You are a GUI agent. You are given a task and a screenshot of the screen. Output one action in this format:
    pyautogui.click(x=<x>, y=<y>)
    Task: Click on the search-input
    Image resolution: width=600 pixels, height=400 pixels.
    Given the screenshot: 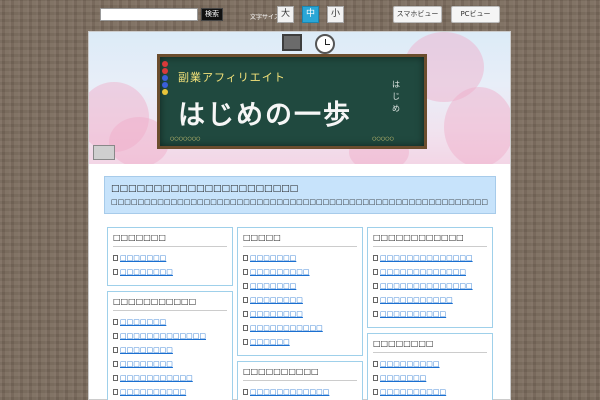 What is the action you would take?
    pyautogui.click(x=149, y=14)
    